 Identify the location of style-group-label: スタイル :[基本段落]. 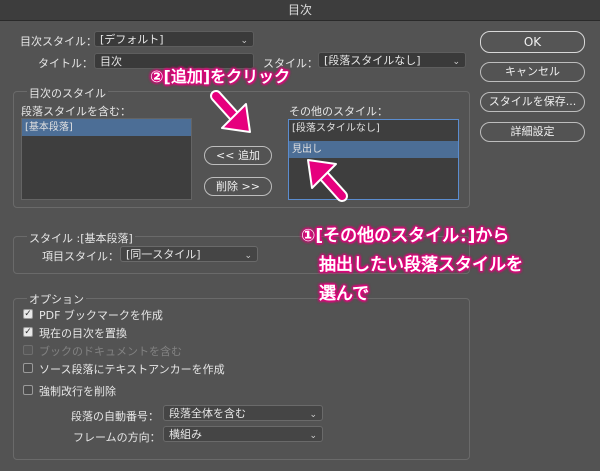
(81, 238).